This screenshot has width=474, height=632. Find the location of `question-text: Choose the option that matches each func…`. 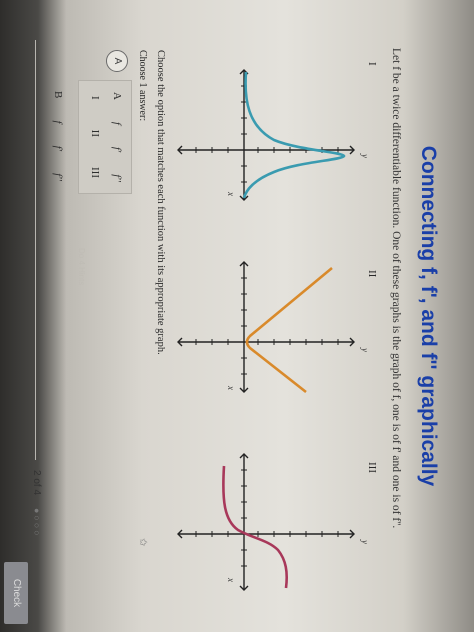

question-text: Choose the option that matches each func… is located at coordinates (160, 202).